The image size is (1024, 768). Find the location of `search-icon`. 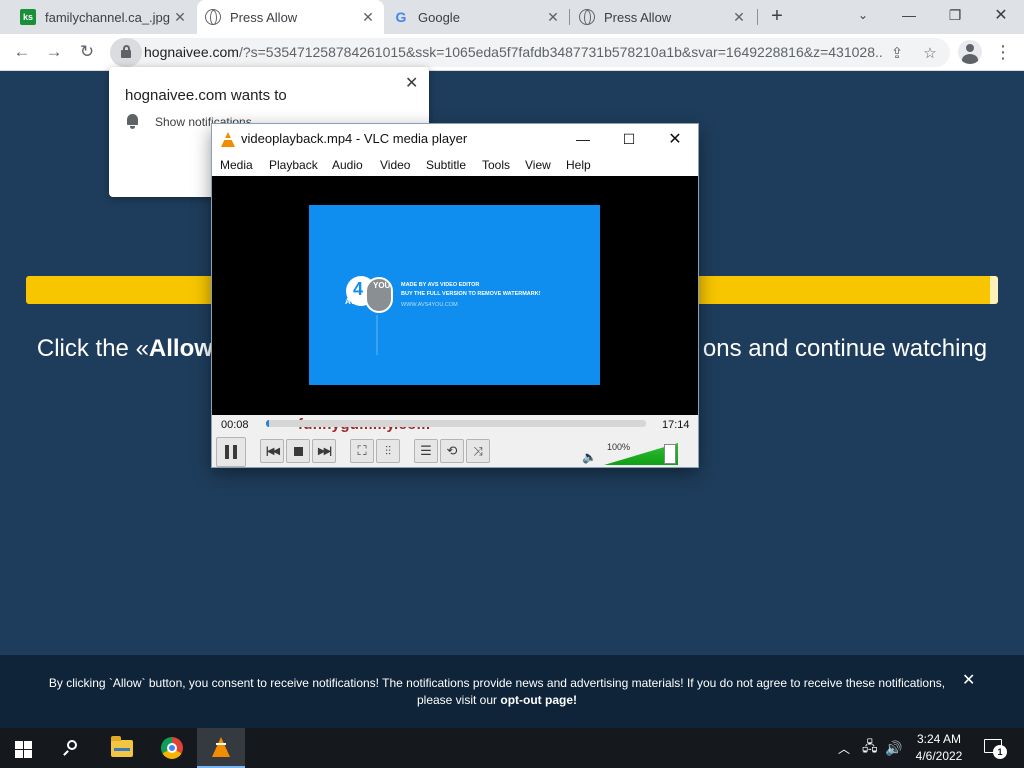

search-icon is located at coordinates (72, 748).